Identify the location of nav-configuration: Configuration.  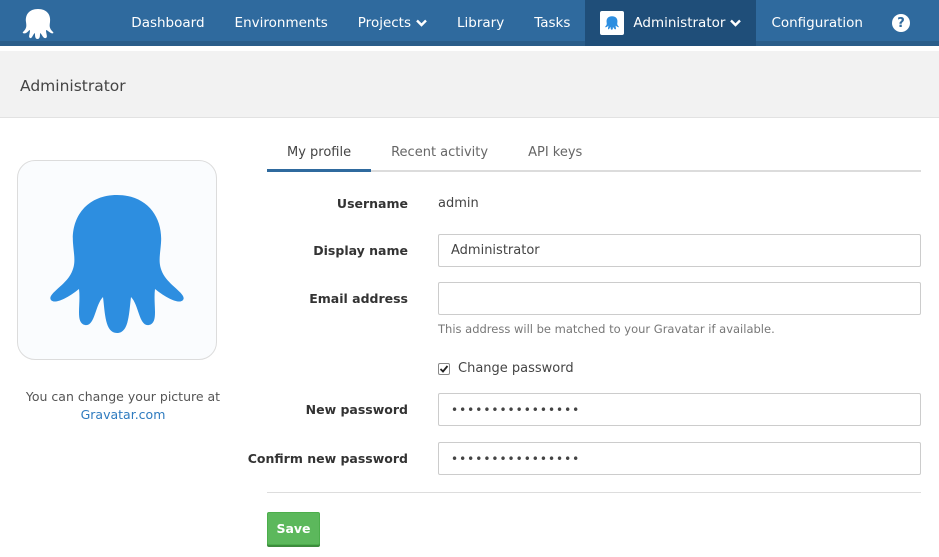
(817, 23).